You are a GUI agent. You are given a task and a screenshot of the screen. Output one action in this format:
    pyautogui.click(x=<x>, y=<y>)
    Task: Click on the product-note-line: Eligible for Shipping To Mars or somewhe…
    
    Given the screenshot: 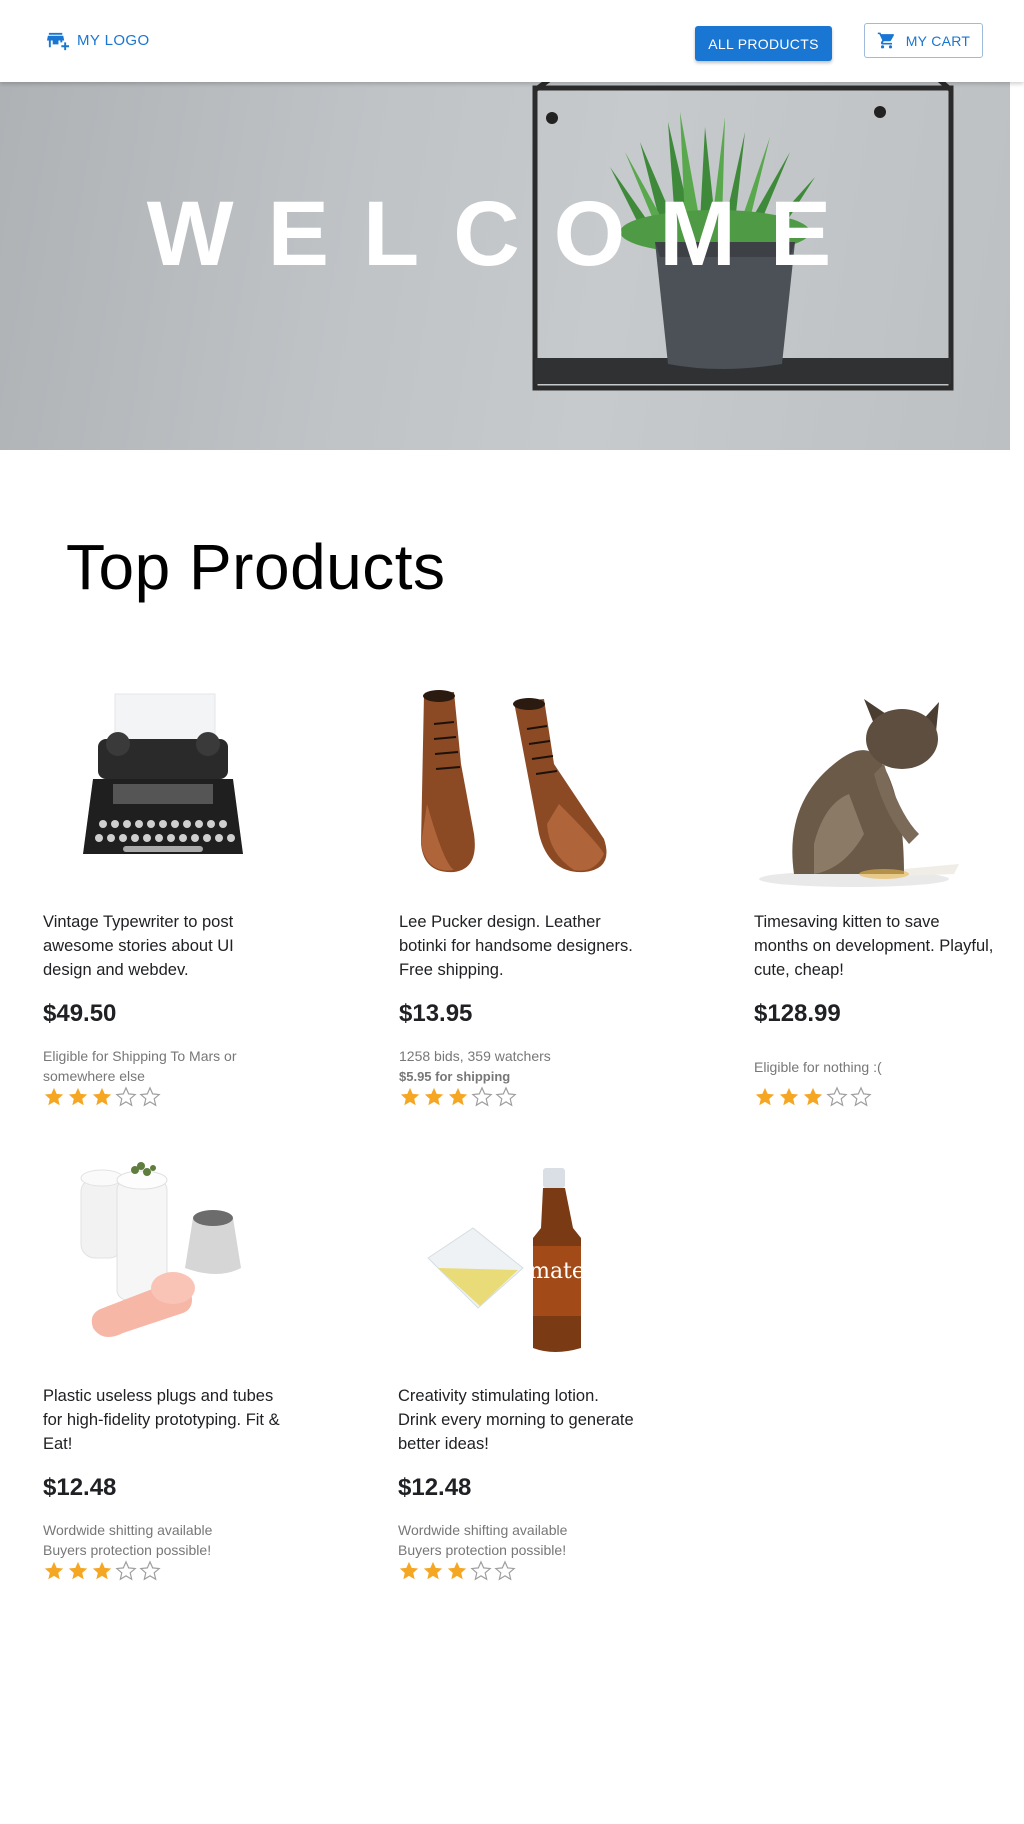 What is the action you would take?
    pyautogui.click(x=140, y=1066)
    